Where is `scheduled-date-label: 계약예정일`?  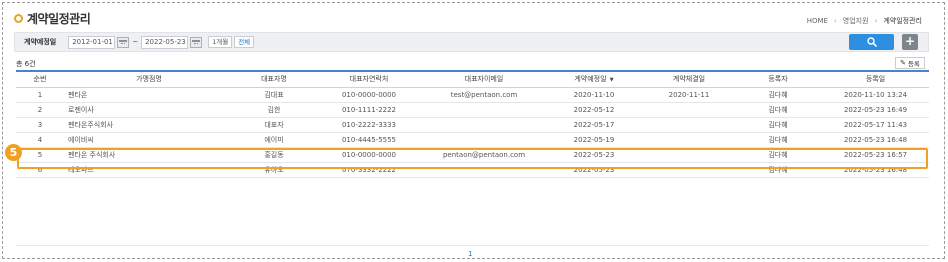 scheduled-date-label: 계약예정일 is located at coordinates (590, 79).